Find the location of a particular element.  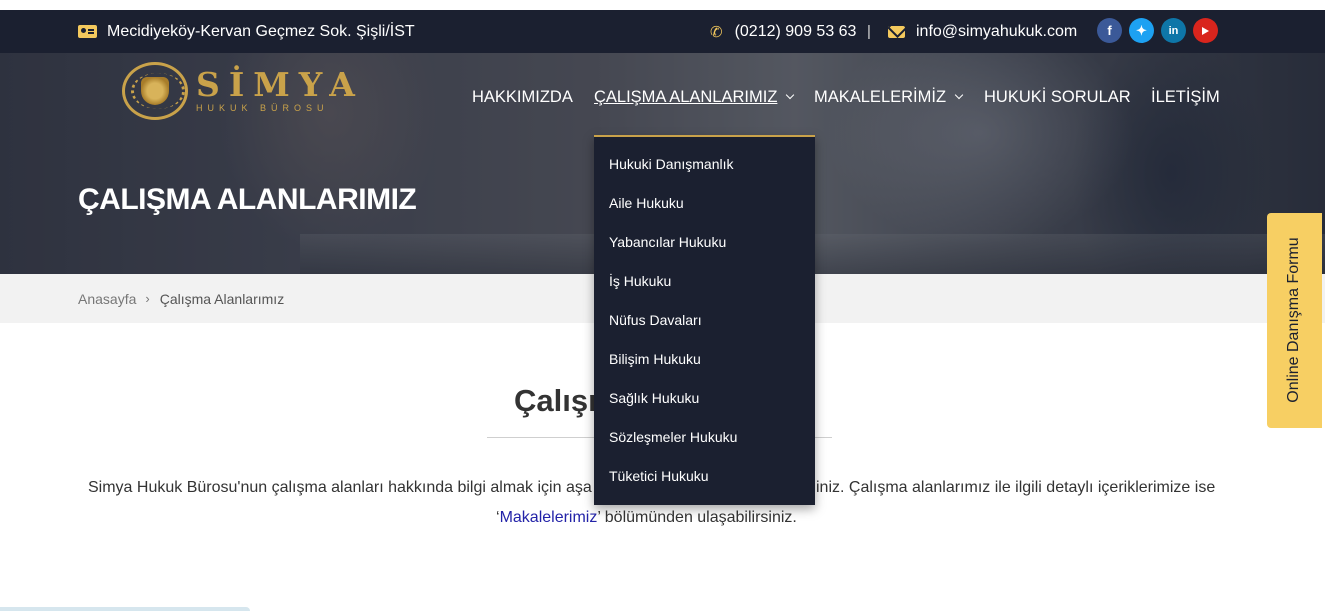

nav-makalelerimiz: MAKALELERİMİZ is located at coordinates (889, 97).